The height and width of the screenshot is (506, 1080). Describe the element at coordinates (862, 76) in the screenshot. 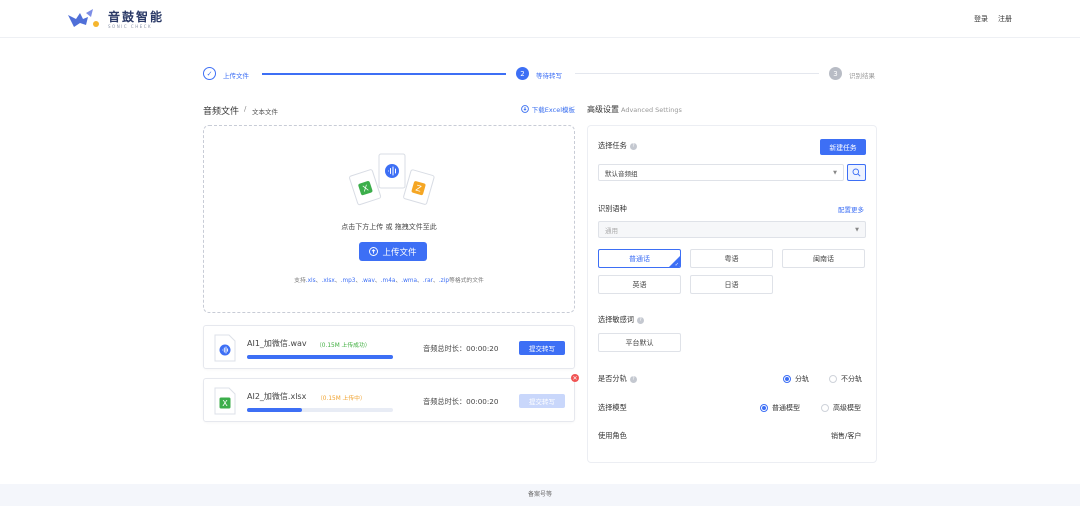

I see `step-3-label: 识别结果` at that location.